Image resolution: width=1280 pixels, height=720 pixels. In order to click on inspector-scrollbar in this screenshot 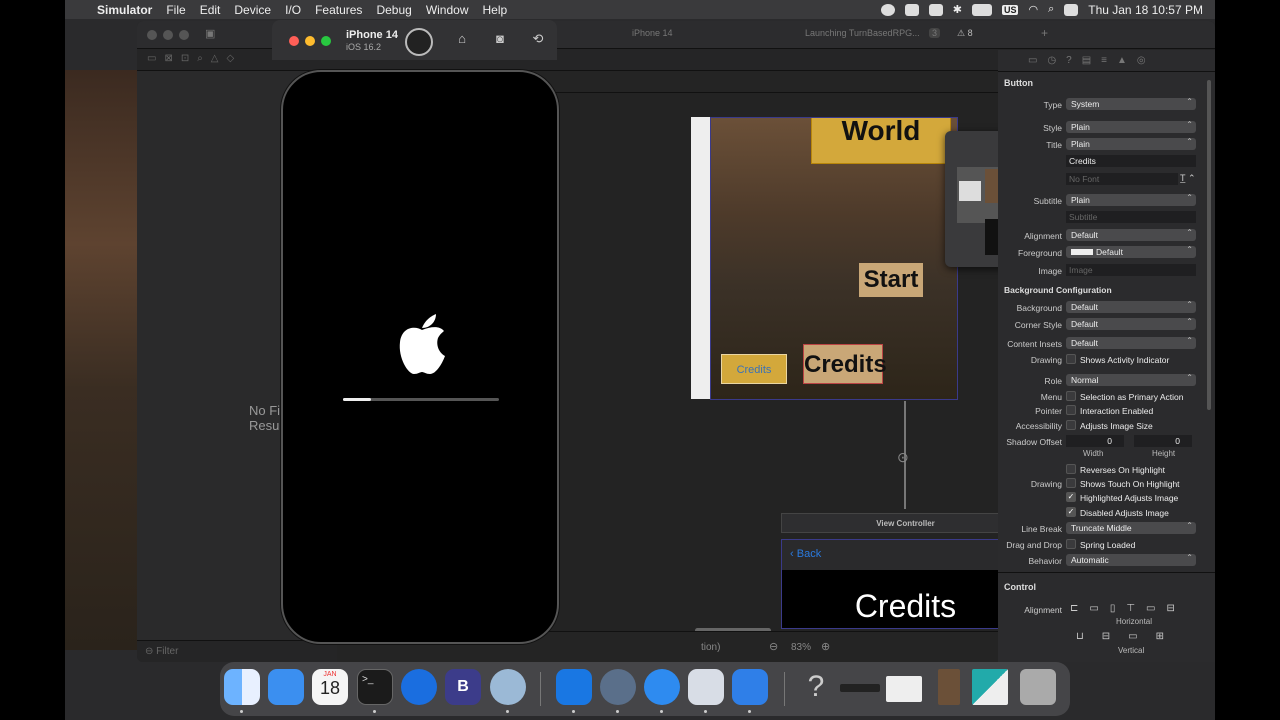, I will do `click(1209, 245)`.